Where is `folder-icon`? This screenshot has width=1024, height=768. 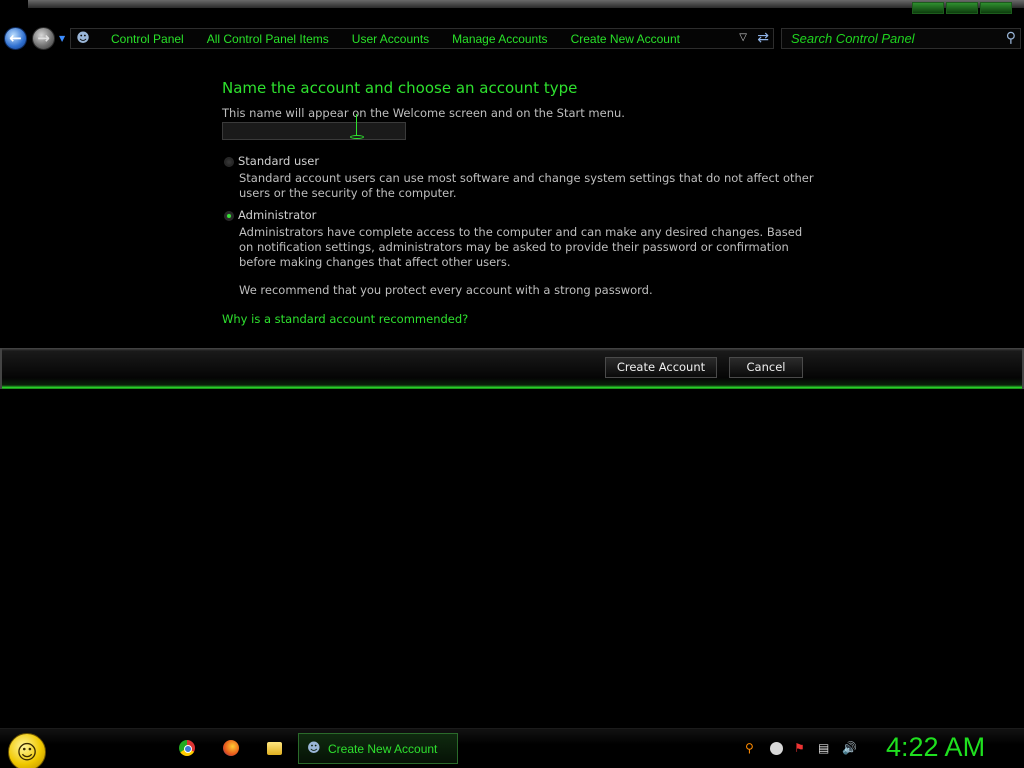 folder-icon is located at coordinates (274, 748).